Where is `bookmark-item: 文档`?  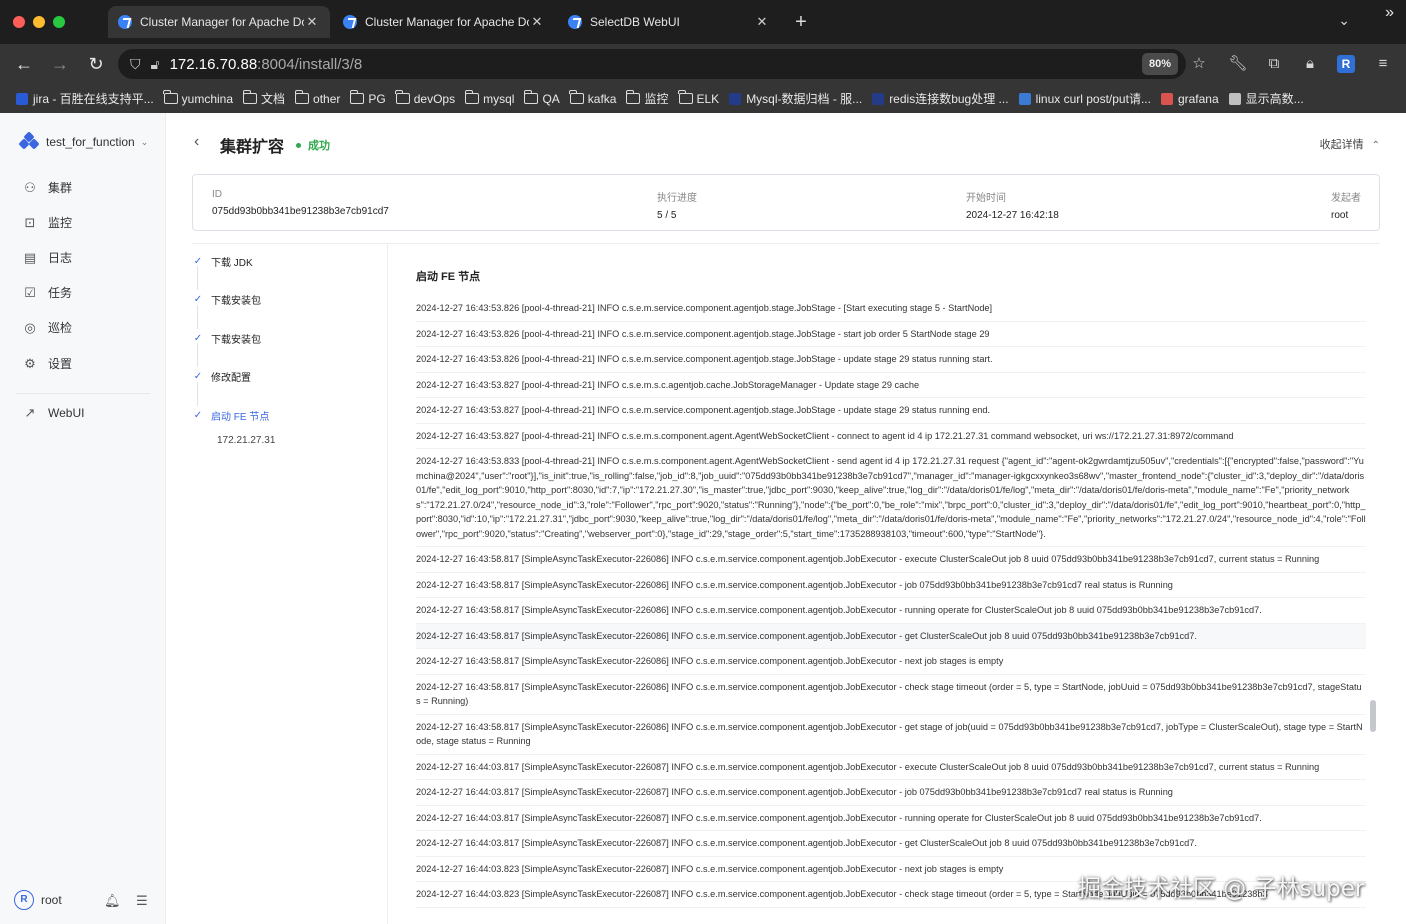
bookmark-item: 文档 is located at coordinates (264, 98).